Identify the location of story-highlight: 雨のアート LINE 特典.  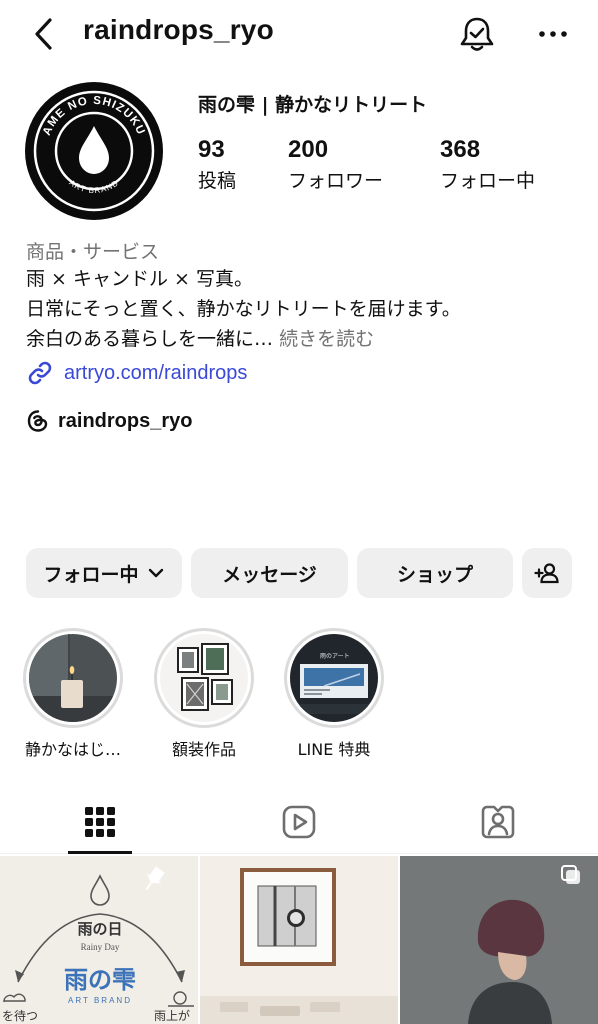
(334, 694).